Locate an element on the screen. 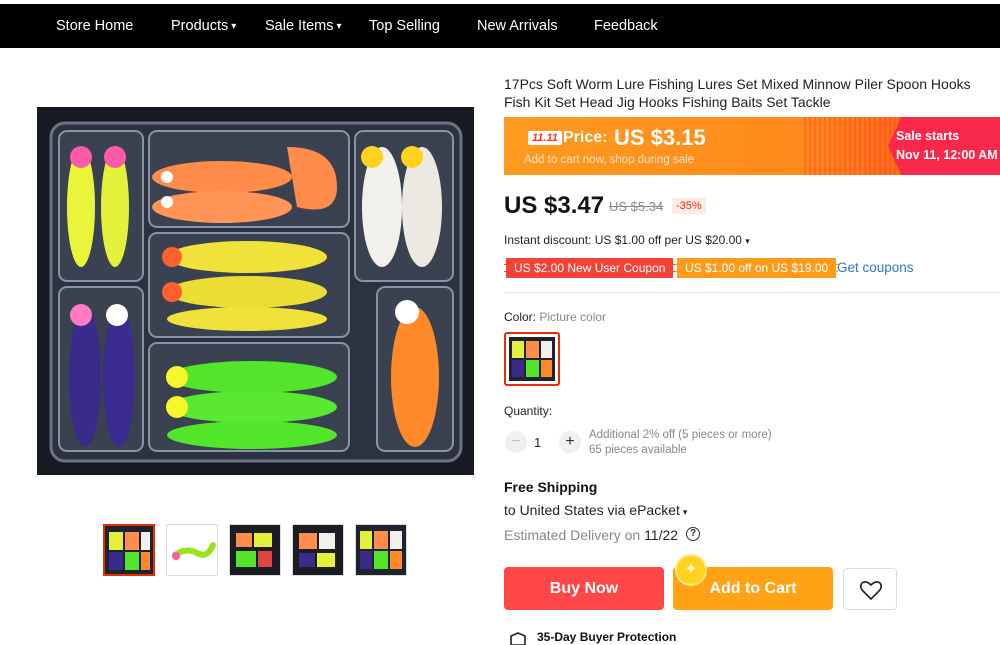 The height and width of the screenshot is (645, 1000). delivery-date: 11/22 is located at coordinates (661, 535).